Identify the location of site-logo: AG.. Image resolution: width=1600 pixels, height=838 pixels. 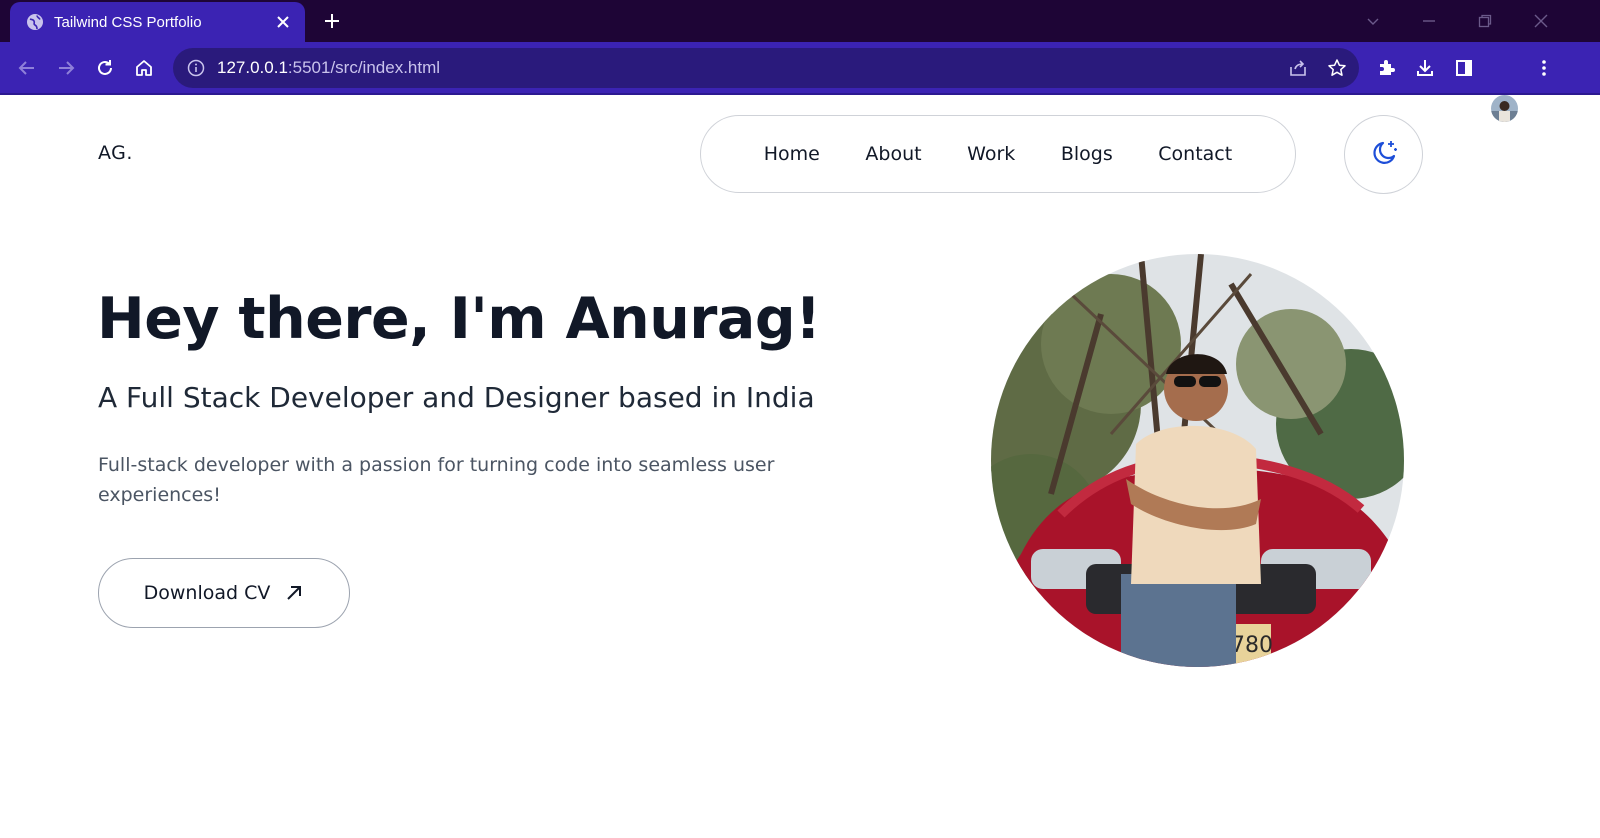
(115, 153).